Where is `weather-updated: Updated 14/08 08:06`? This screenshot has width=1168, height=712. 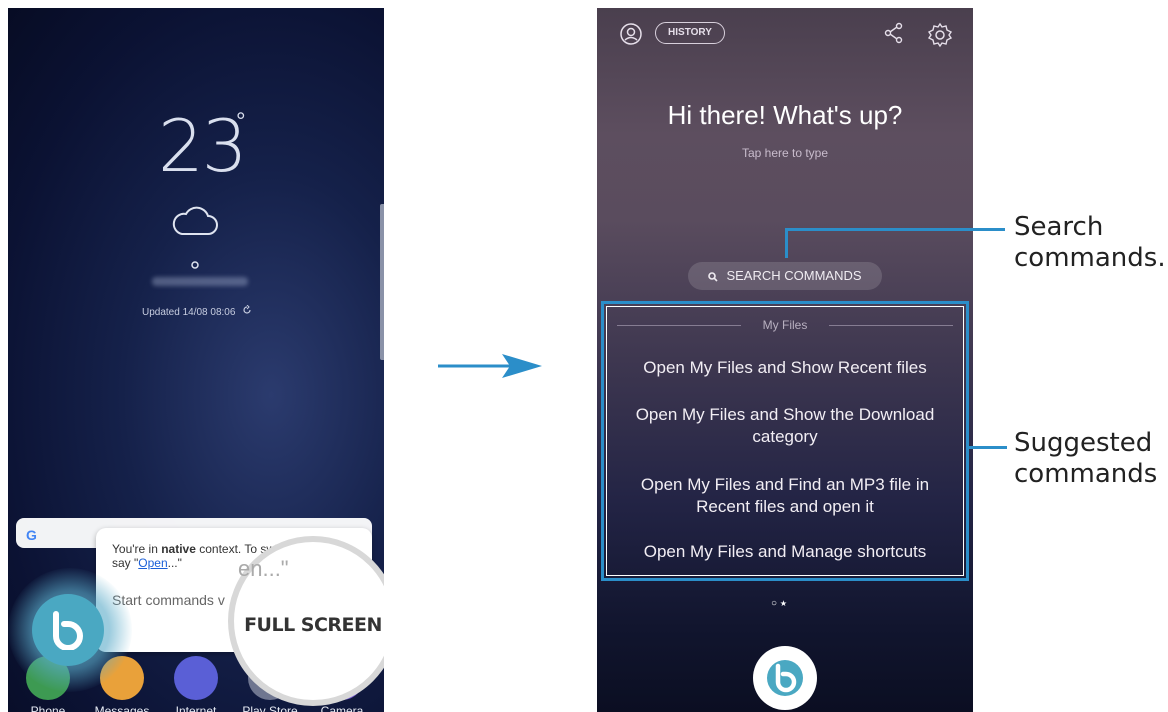 weather-updated: Updated 14/08 08:06 is located at coordinates (197, 311).